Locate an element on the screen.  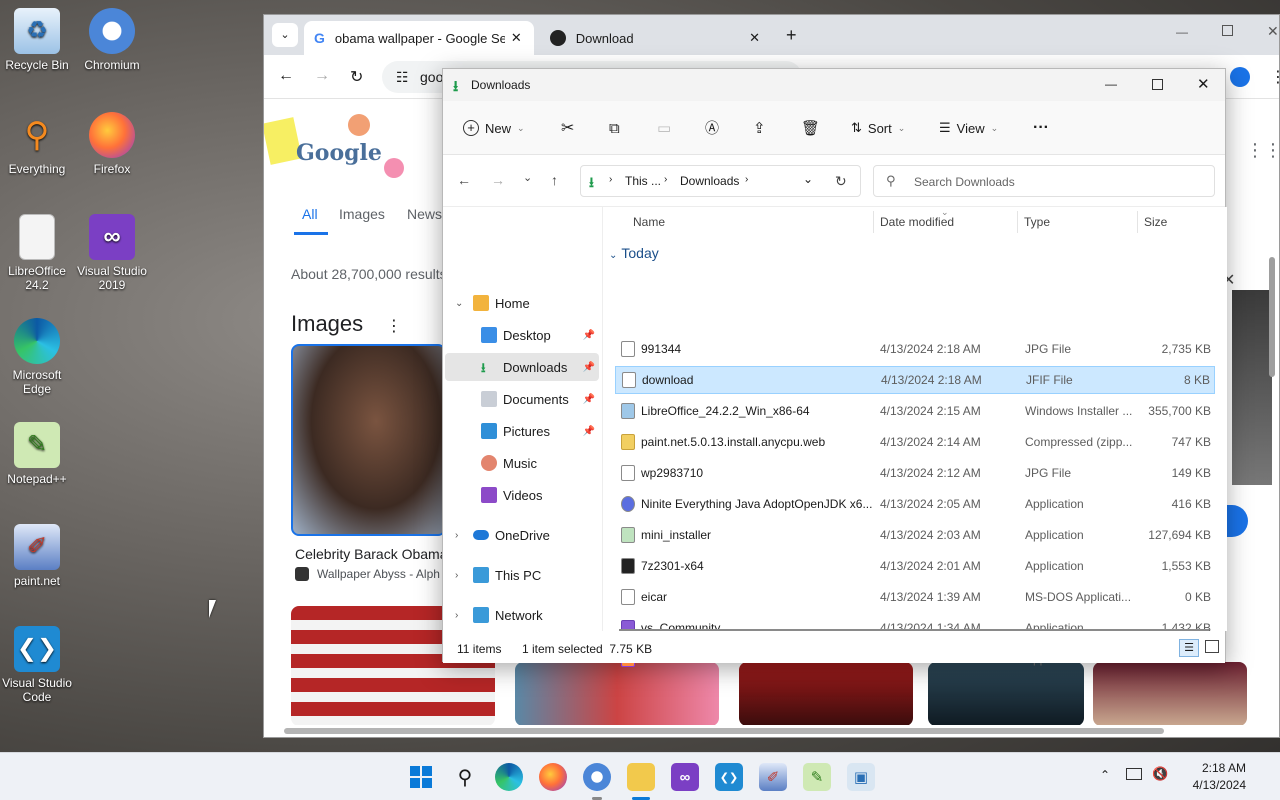
minimize-icon: — is located at coordinates (1182, 32).